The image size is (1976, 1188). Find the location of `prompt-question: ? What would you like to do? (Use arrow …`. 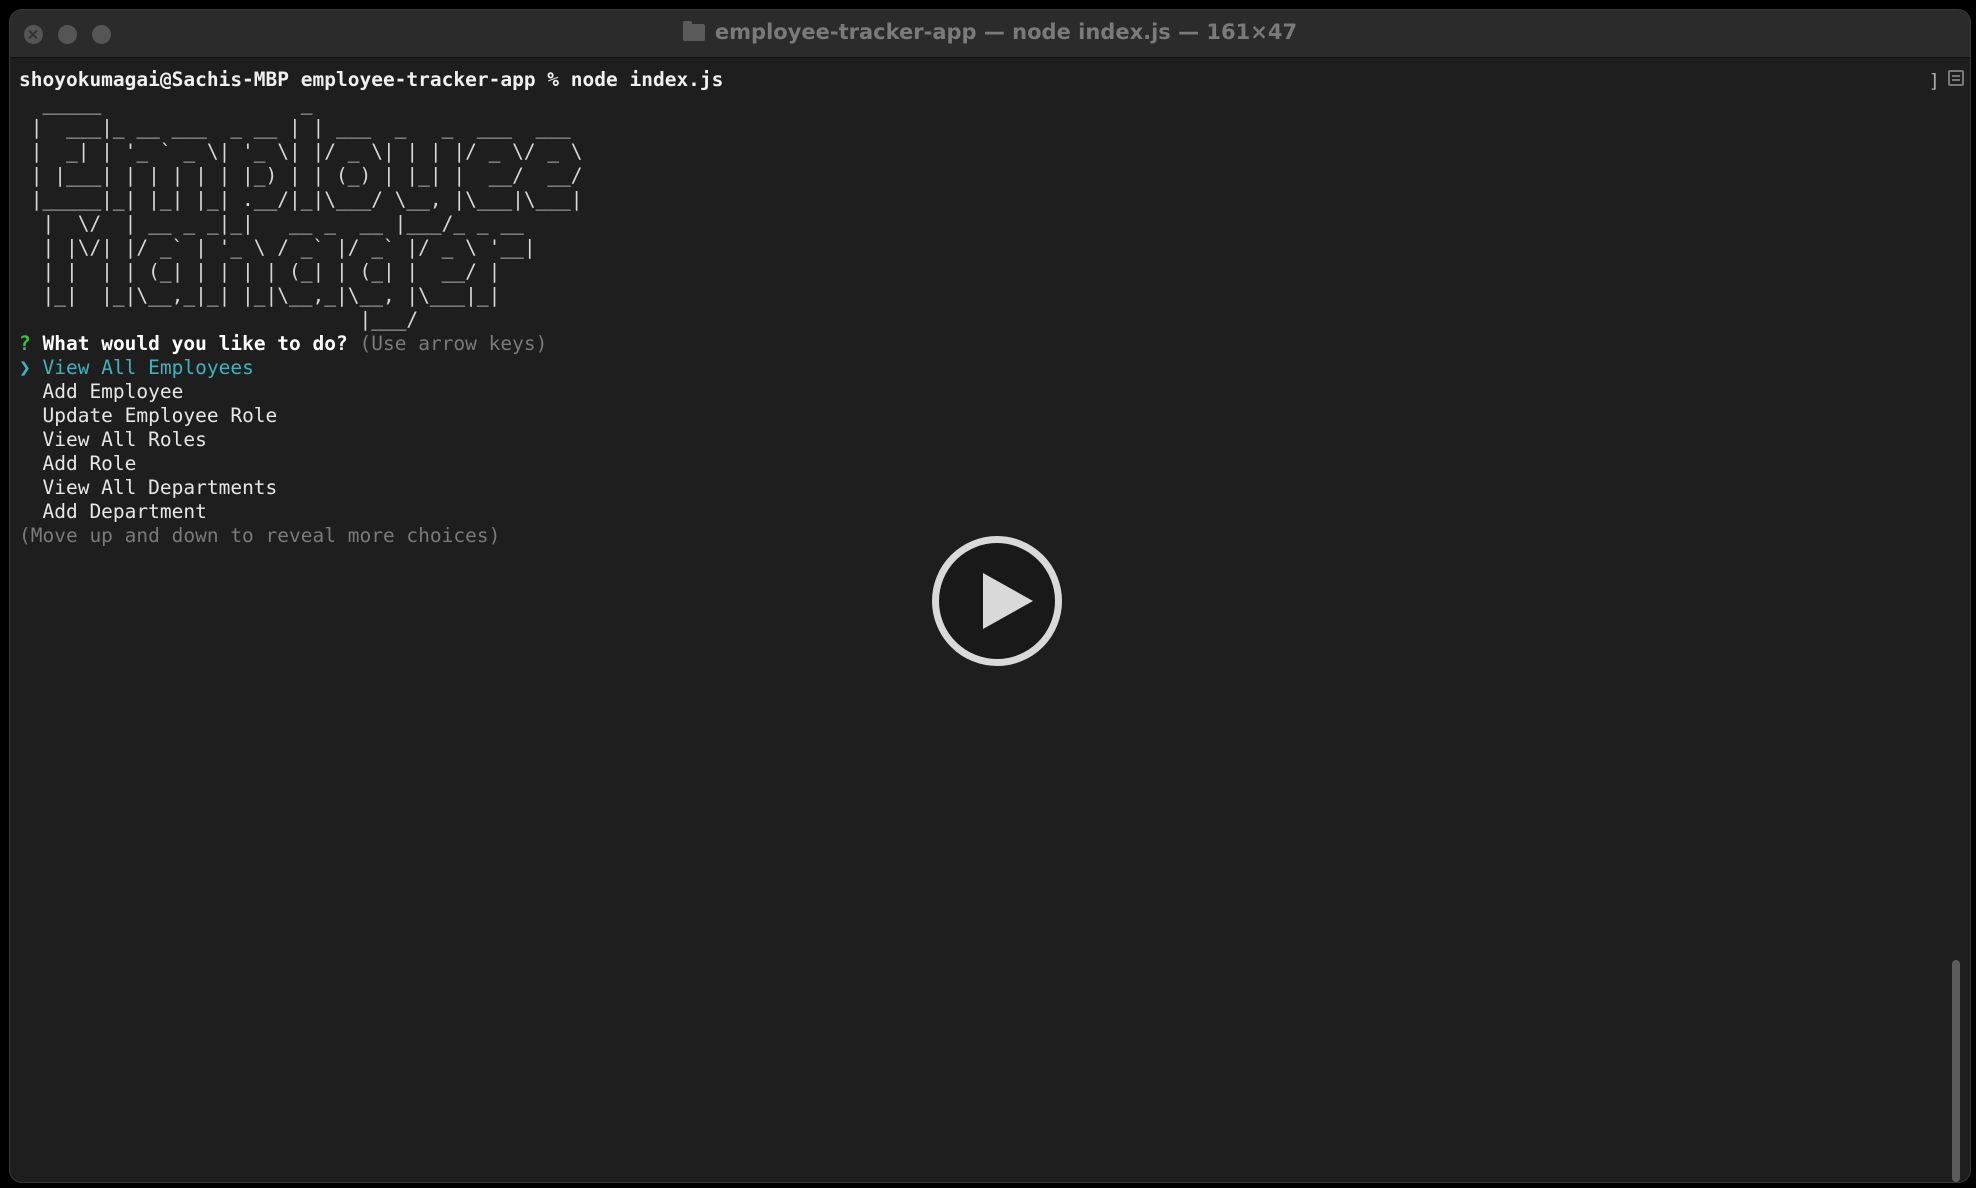

prompt-question: ? What would you like to do? (Use arrow … is located at coordinates (979, 344).